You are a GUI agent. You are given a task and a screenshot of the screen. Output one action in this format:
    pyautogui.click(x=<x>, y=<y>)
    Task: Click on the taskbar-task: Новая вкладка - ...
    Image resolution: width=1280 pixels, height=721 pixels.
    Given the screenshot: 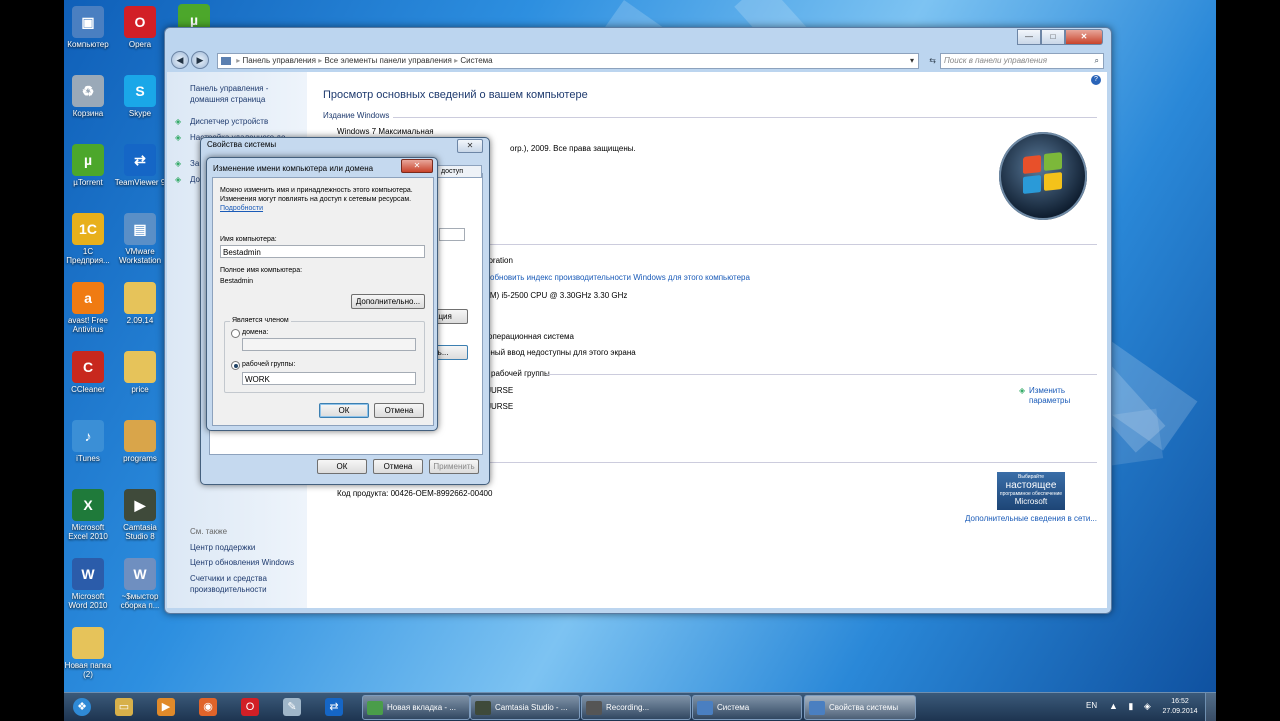 What is the action you would take?
    pyautogui.click(x=416, y=707)
    